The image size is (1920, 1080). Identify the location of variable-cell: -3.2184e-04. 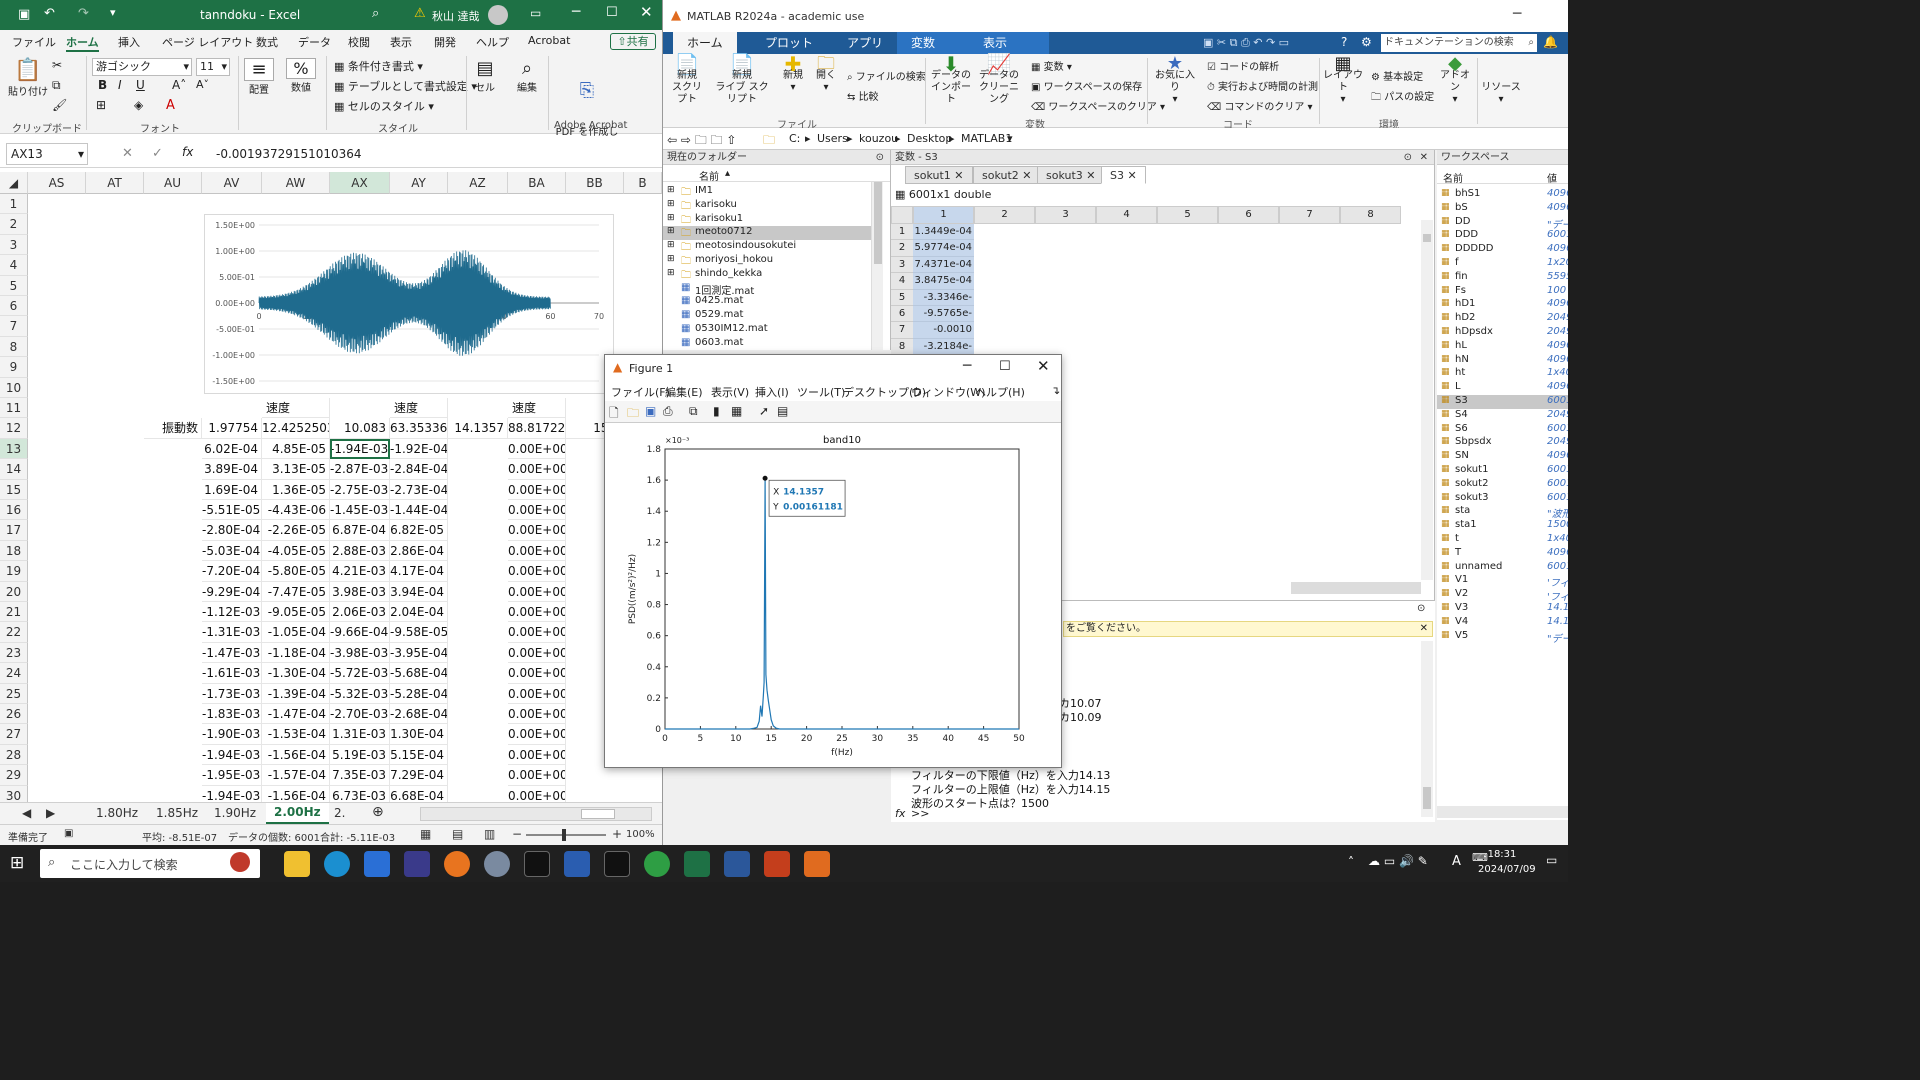
(943, 347).